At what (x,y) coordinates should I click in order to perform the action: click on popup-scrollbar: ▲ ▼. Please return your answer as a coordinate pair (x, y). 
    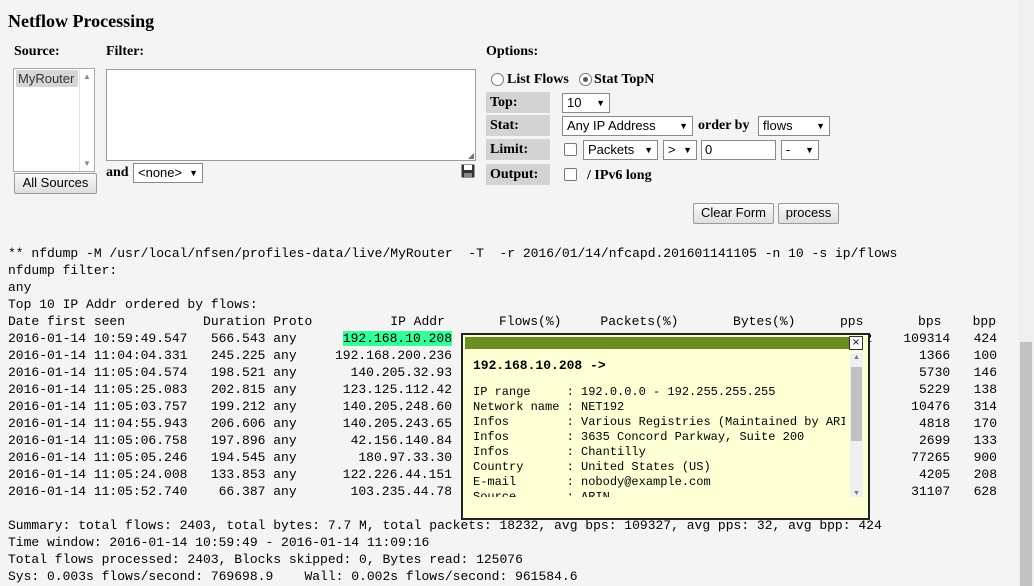
    Looking at the image, I should click on (856, 425).